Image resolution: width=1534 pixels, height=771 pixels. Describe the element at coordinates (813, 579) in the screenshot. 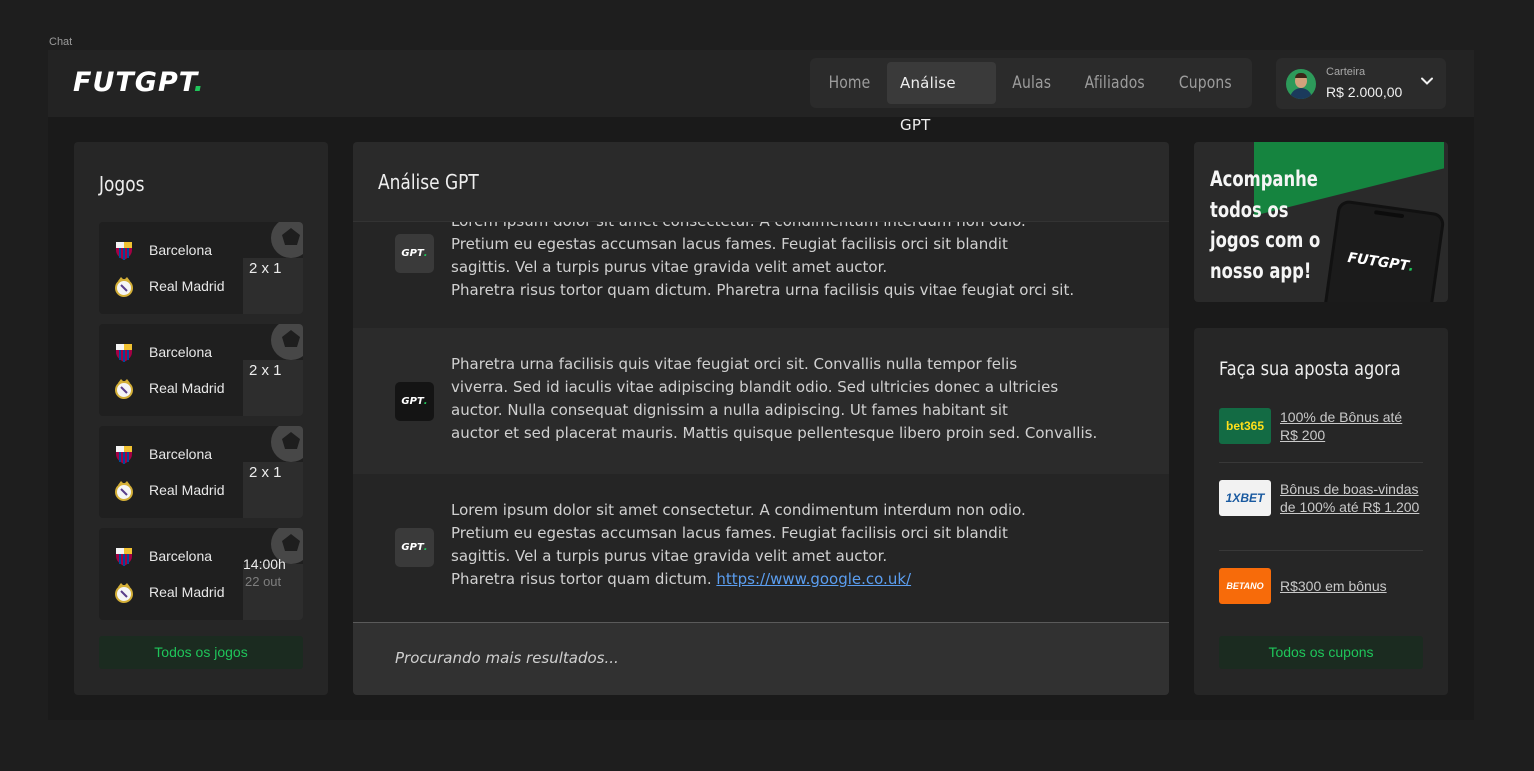

I see `message-link: https://www.google.co.uk/` at that location.